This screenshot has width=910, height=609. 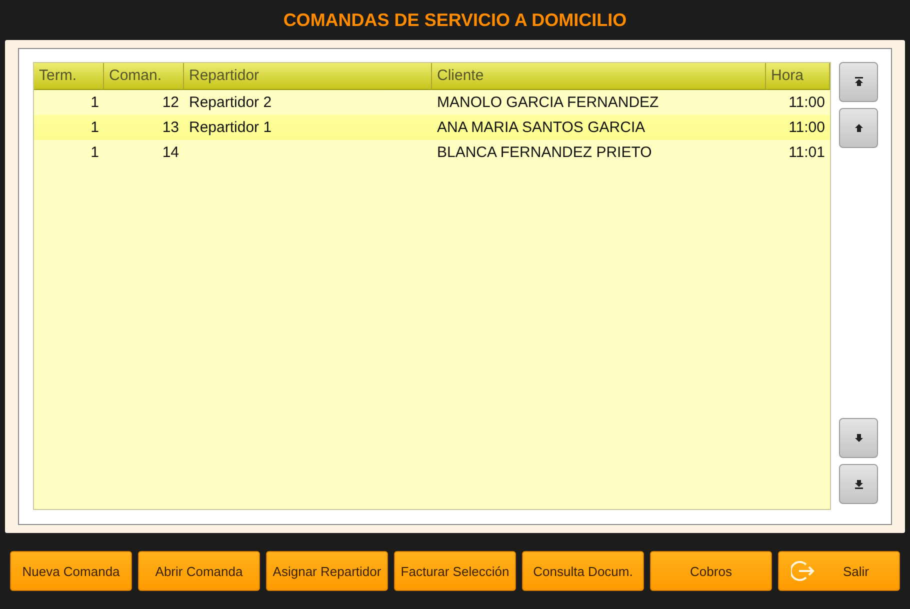 I want to click on scroll-top-button, so click(x=858, y=82).